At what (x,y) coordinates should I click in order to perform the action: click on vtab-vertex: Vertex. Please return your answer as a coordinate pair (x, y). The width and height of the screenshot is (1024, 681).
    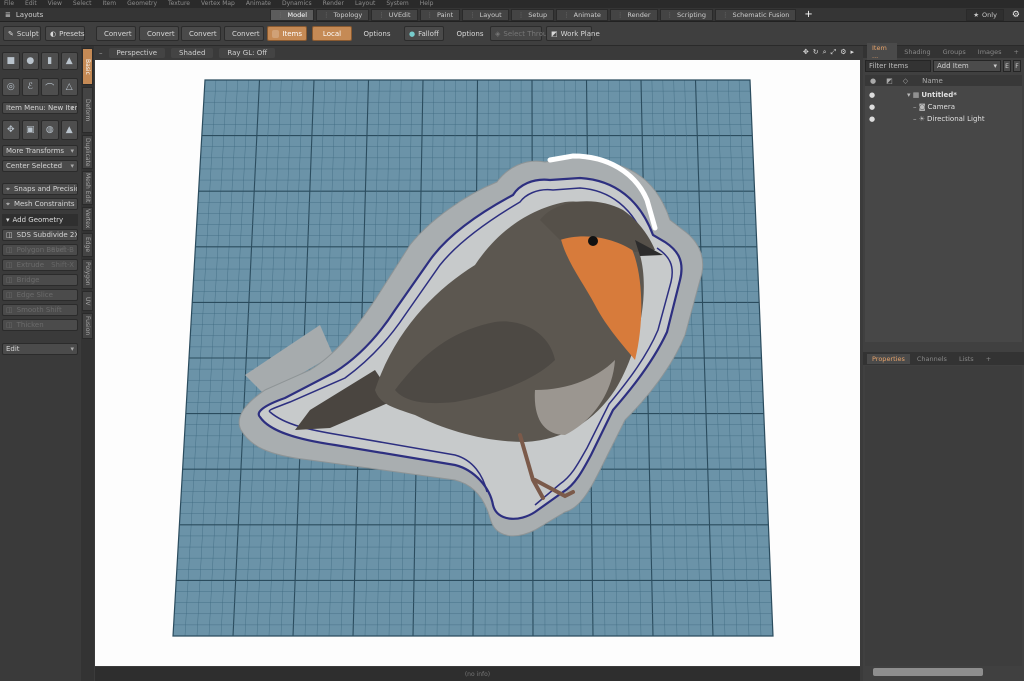
    Looking at the image, I should click on (87, 219).